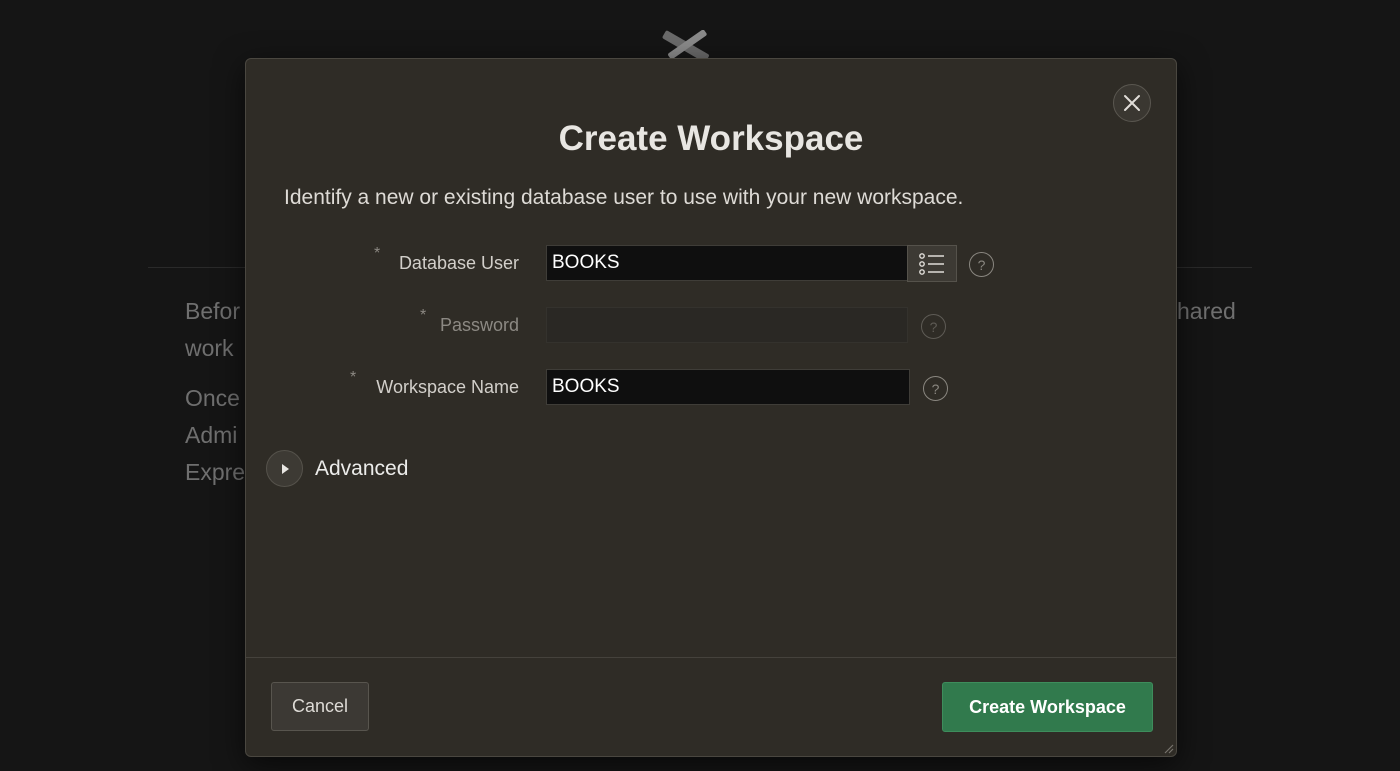 The height and width of the screenshot is (771, 1400). I want to click on close-button, so click(1132, 103).